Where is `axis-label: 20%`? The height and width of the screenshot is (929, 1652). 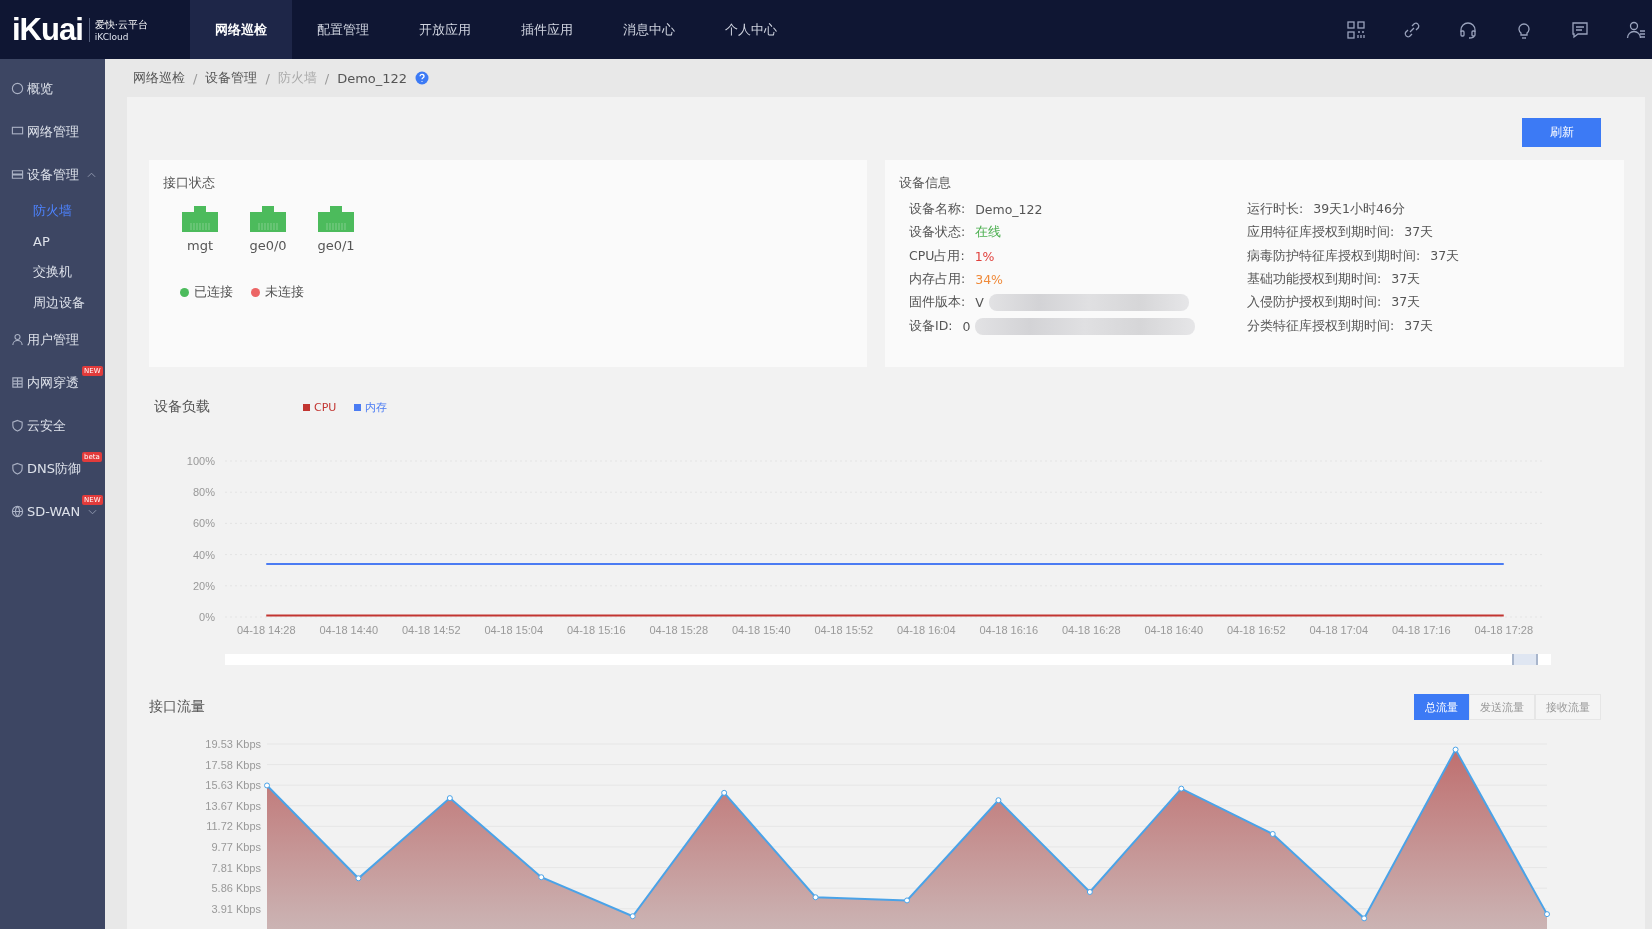 axis-label: 20% is located at coordinates (203, 585).